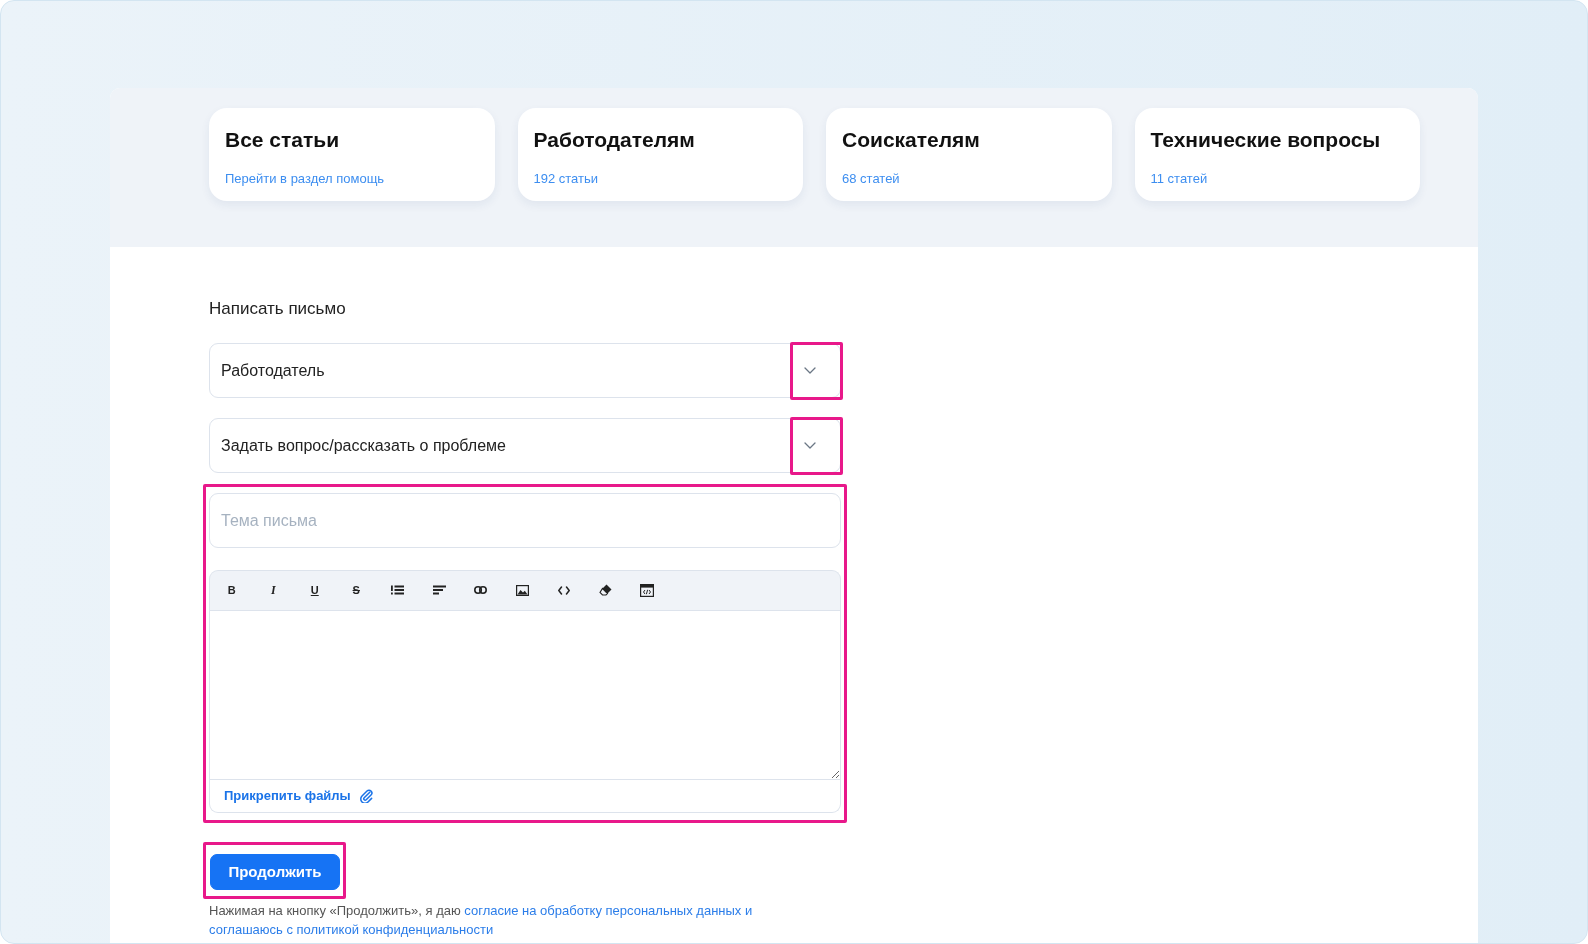 This screenshot has height=944, width=1588. What do you see at coordinates (614, 140) in the screenshot?
I see `card-title: Работодателям` at bounding box center [614, 140].